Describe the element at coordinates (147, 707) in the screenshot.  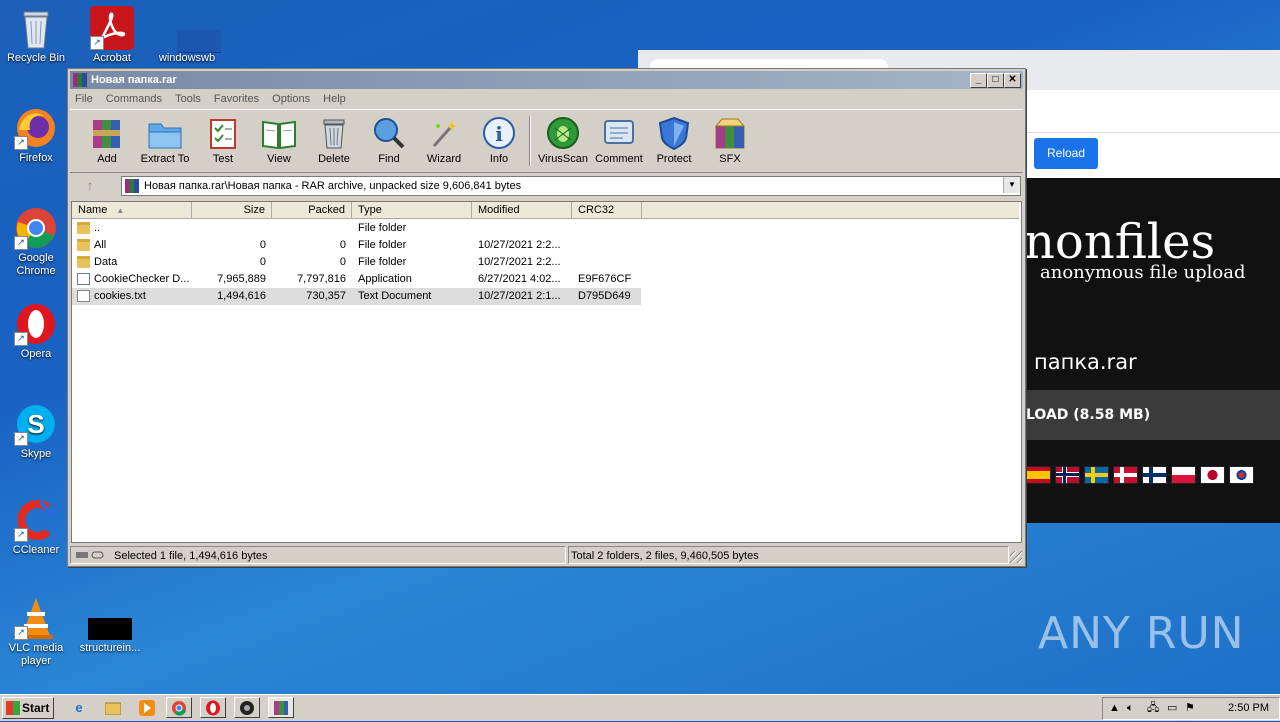
I see `media-player-icon` at that location.